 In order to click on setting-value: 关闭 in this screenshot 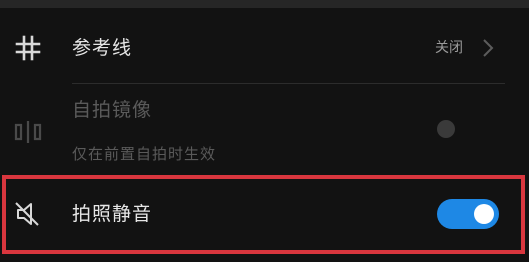, I will do `click(449, 48)`.